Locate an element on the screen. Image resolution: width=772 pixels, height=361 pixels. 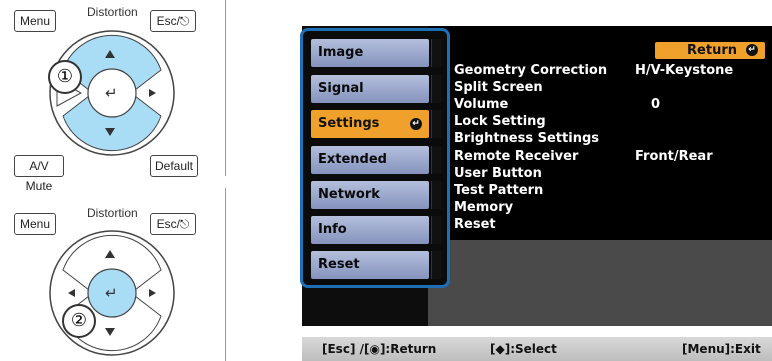
menu-item-settings: Settings ↵ is located at coordinates (370, 124).